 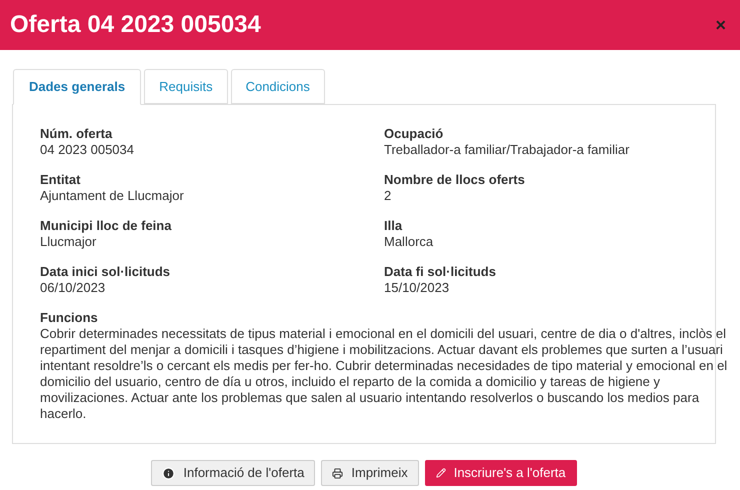 I want to click on field-value: 04 2023 005034, so click(x=87, y=150).